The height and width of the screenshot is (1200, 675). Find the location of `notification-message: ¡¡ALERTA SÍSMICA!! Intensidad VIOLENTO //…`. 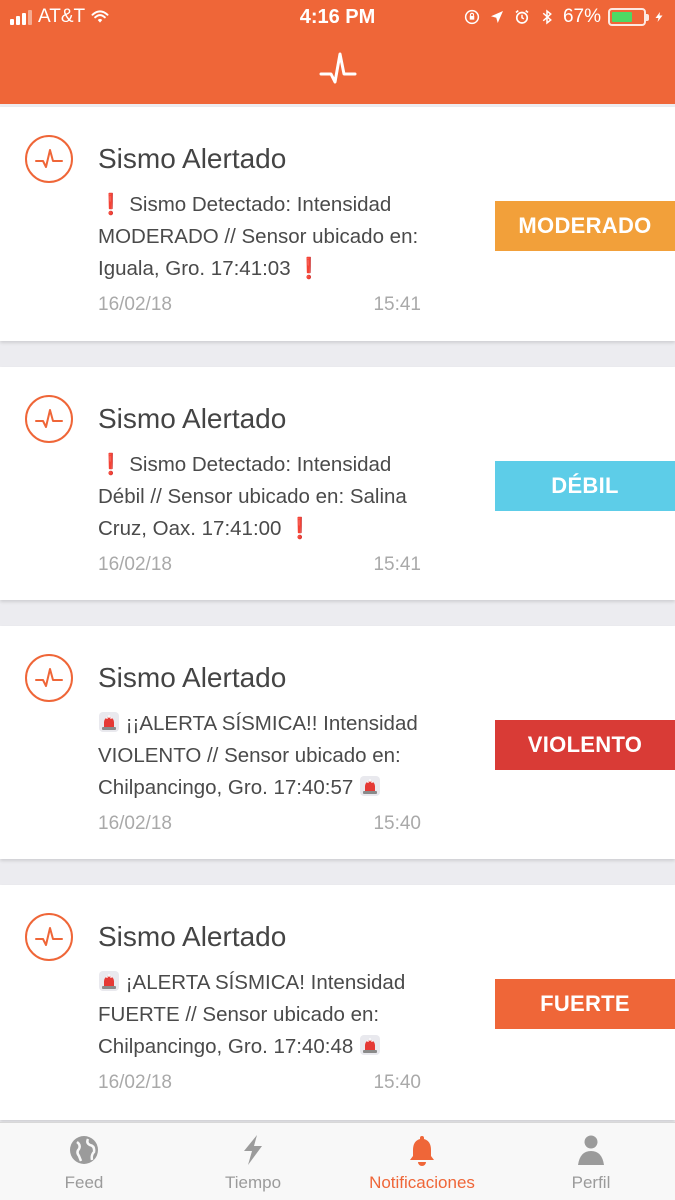

notification-message: ¡¡ALERTA SÍSMICA!! Intensidad VIOLENTO //… is located at coordinates (268, 756).